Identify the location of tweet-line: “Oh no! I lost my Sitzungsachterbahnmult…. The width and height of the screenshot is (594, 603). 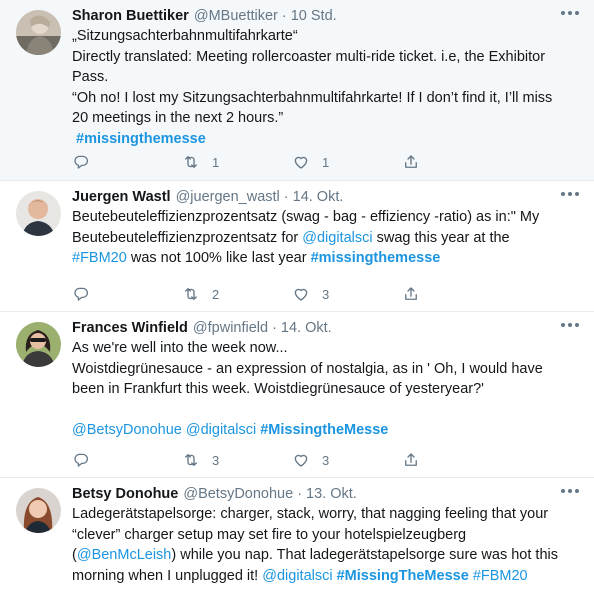
(312, 108).